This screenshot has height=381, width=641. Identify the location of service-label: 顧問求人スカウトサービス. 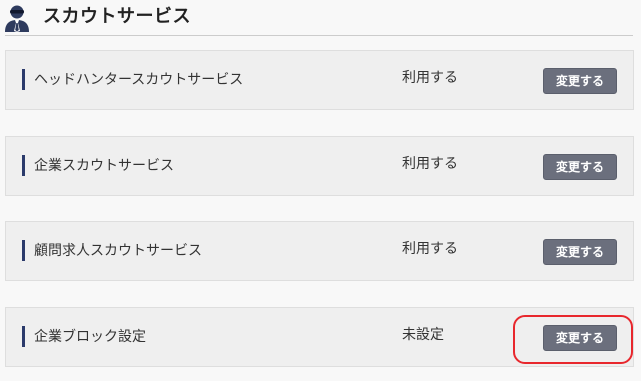
(118, 251).